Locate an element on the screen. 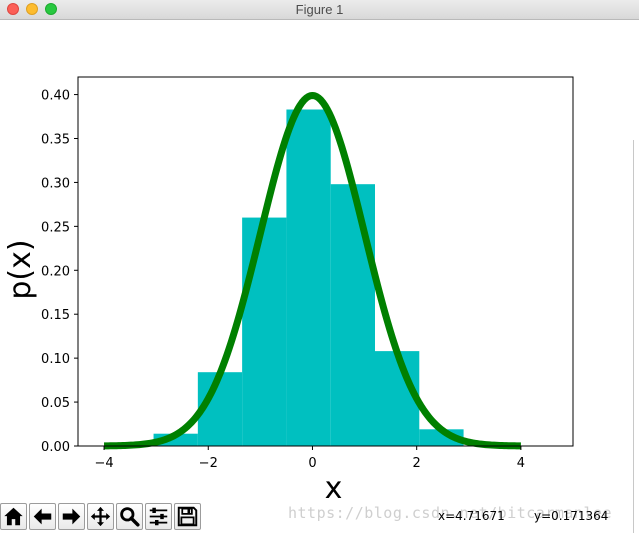  y-tick-label: 0.25 is located at coordinates (55, 227).